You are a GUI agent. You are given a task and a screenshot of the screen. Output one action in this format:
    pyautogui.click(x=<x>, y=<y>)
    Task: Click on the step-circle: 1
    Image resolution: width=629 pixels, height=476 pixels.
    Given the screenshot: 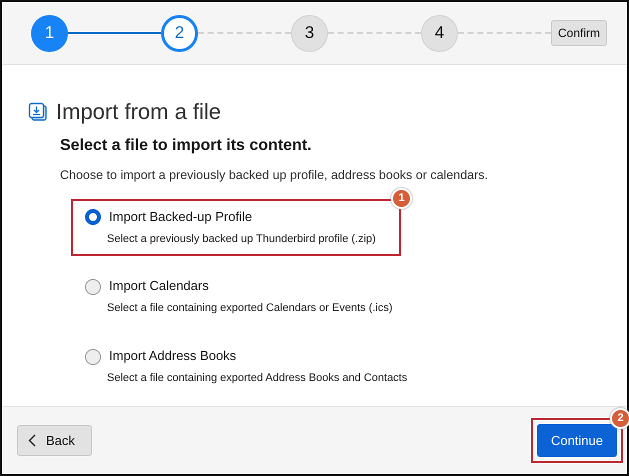 What is the action you would take?
    pyautogui.click(x=49, y=33)
    